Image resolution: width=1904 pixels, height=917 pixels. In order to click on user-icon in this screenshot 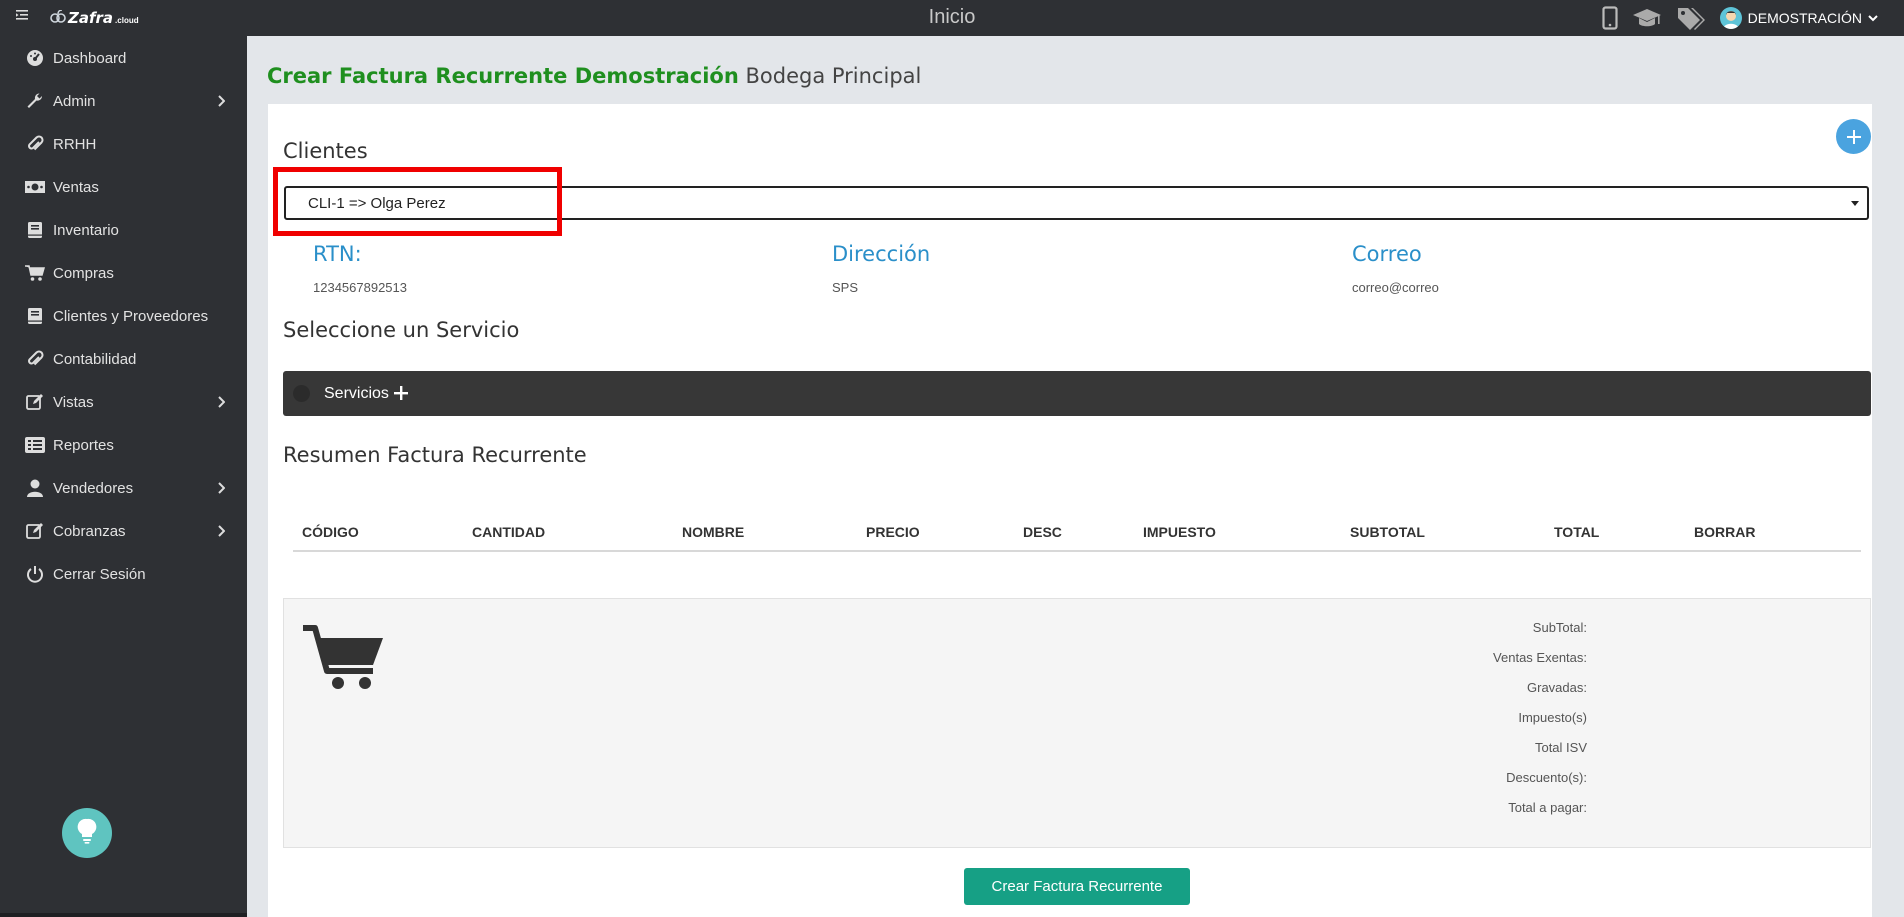, I will do `click(35, 488)`.